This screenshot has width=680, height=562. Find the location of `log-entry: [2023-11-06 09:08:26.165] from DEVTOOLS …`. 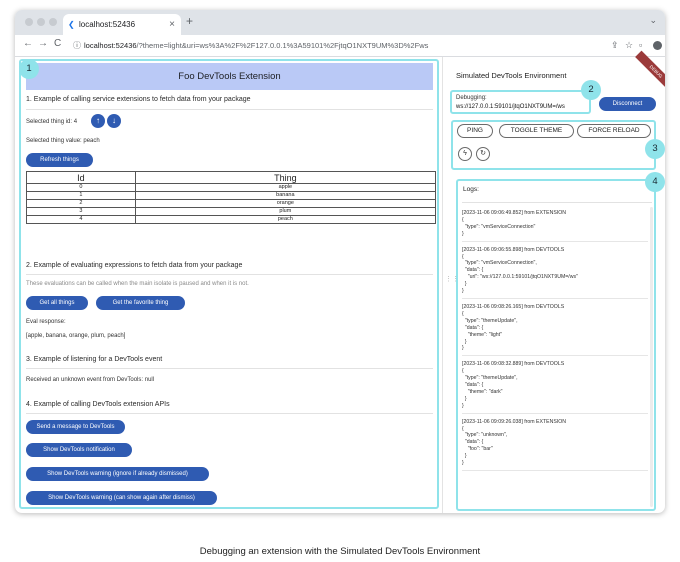

log-entry: [2023-11-06 09:08:26.165] from DEVTOOLS … is located at coordinates (555, 328).